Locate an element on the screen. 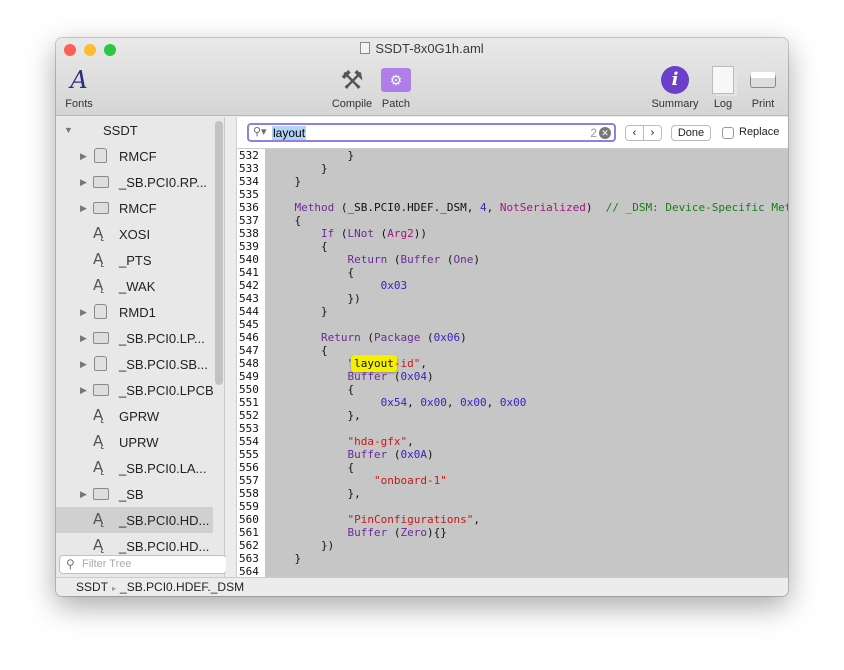 Image resolution: width=844 pixels, height=670 pixels. line-number: 556 is located at coordinates (249, 467).